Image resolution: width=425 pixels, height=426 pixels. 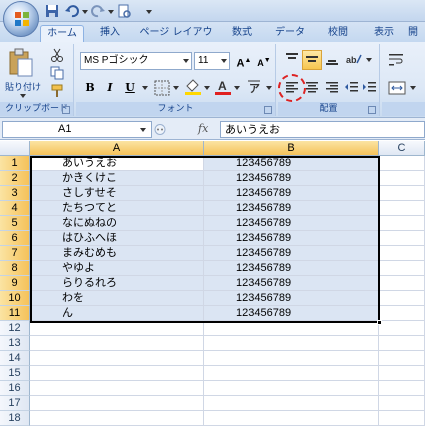 What do you see at coordinates (15, 253) in the screenshot?
I see `row-header: 7` at bounding box center [15, 253].